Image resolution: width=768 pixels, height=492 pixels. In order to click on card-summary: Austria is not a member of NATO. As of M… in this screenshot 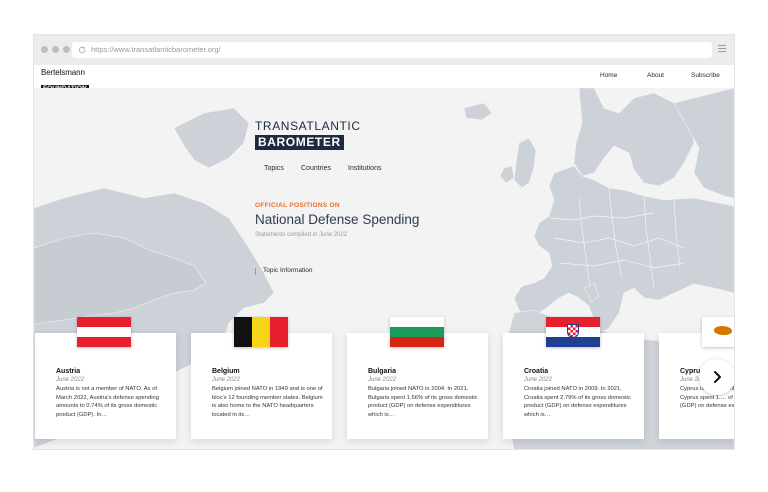, I will do `click(107, 402)`.